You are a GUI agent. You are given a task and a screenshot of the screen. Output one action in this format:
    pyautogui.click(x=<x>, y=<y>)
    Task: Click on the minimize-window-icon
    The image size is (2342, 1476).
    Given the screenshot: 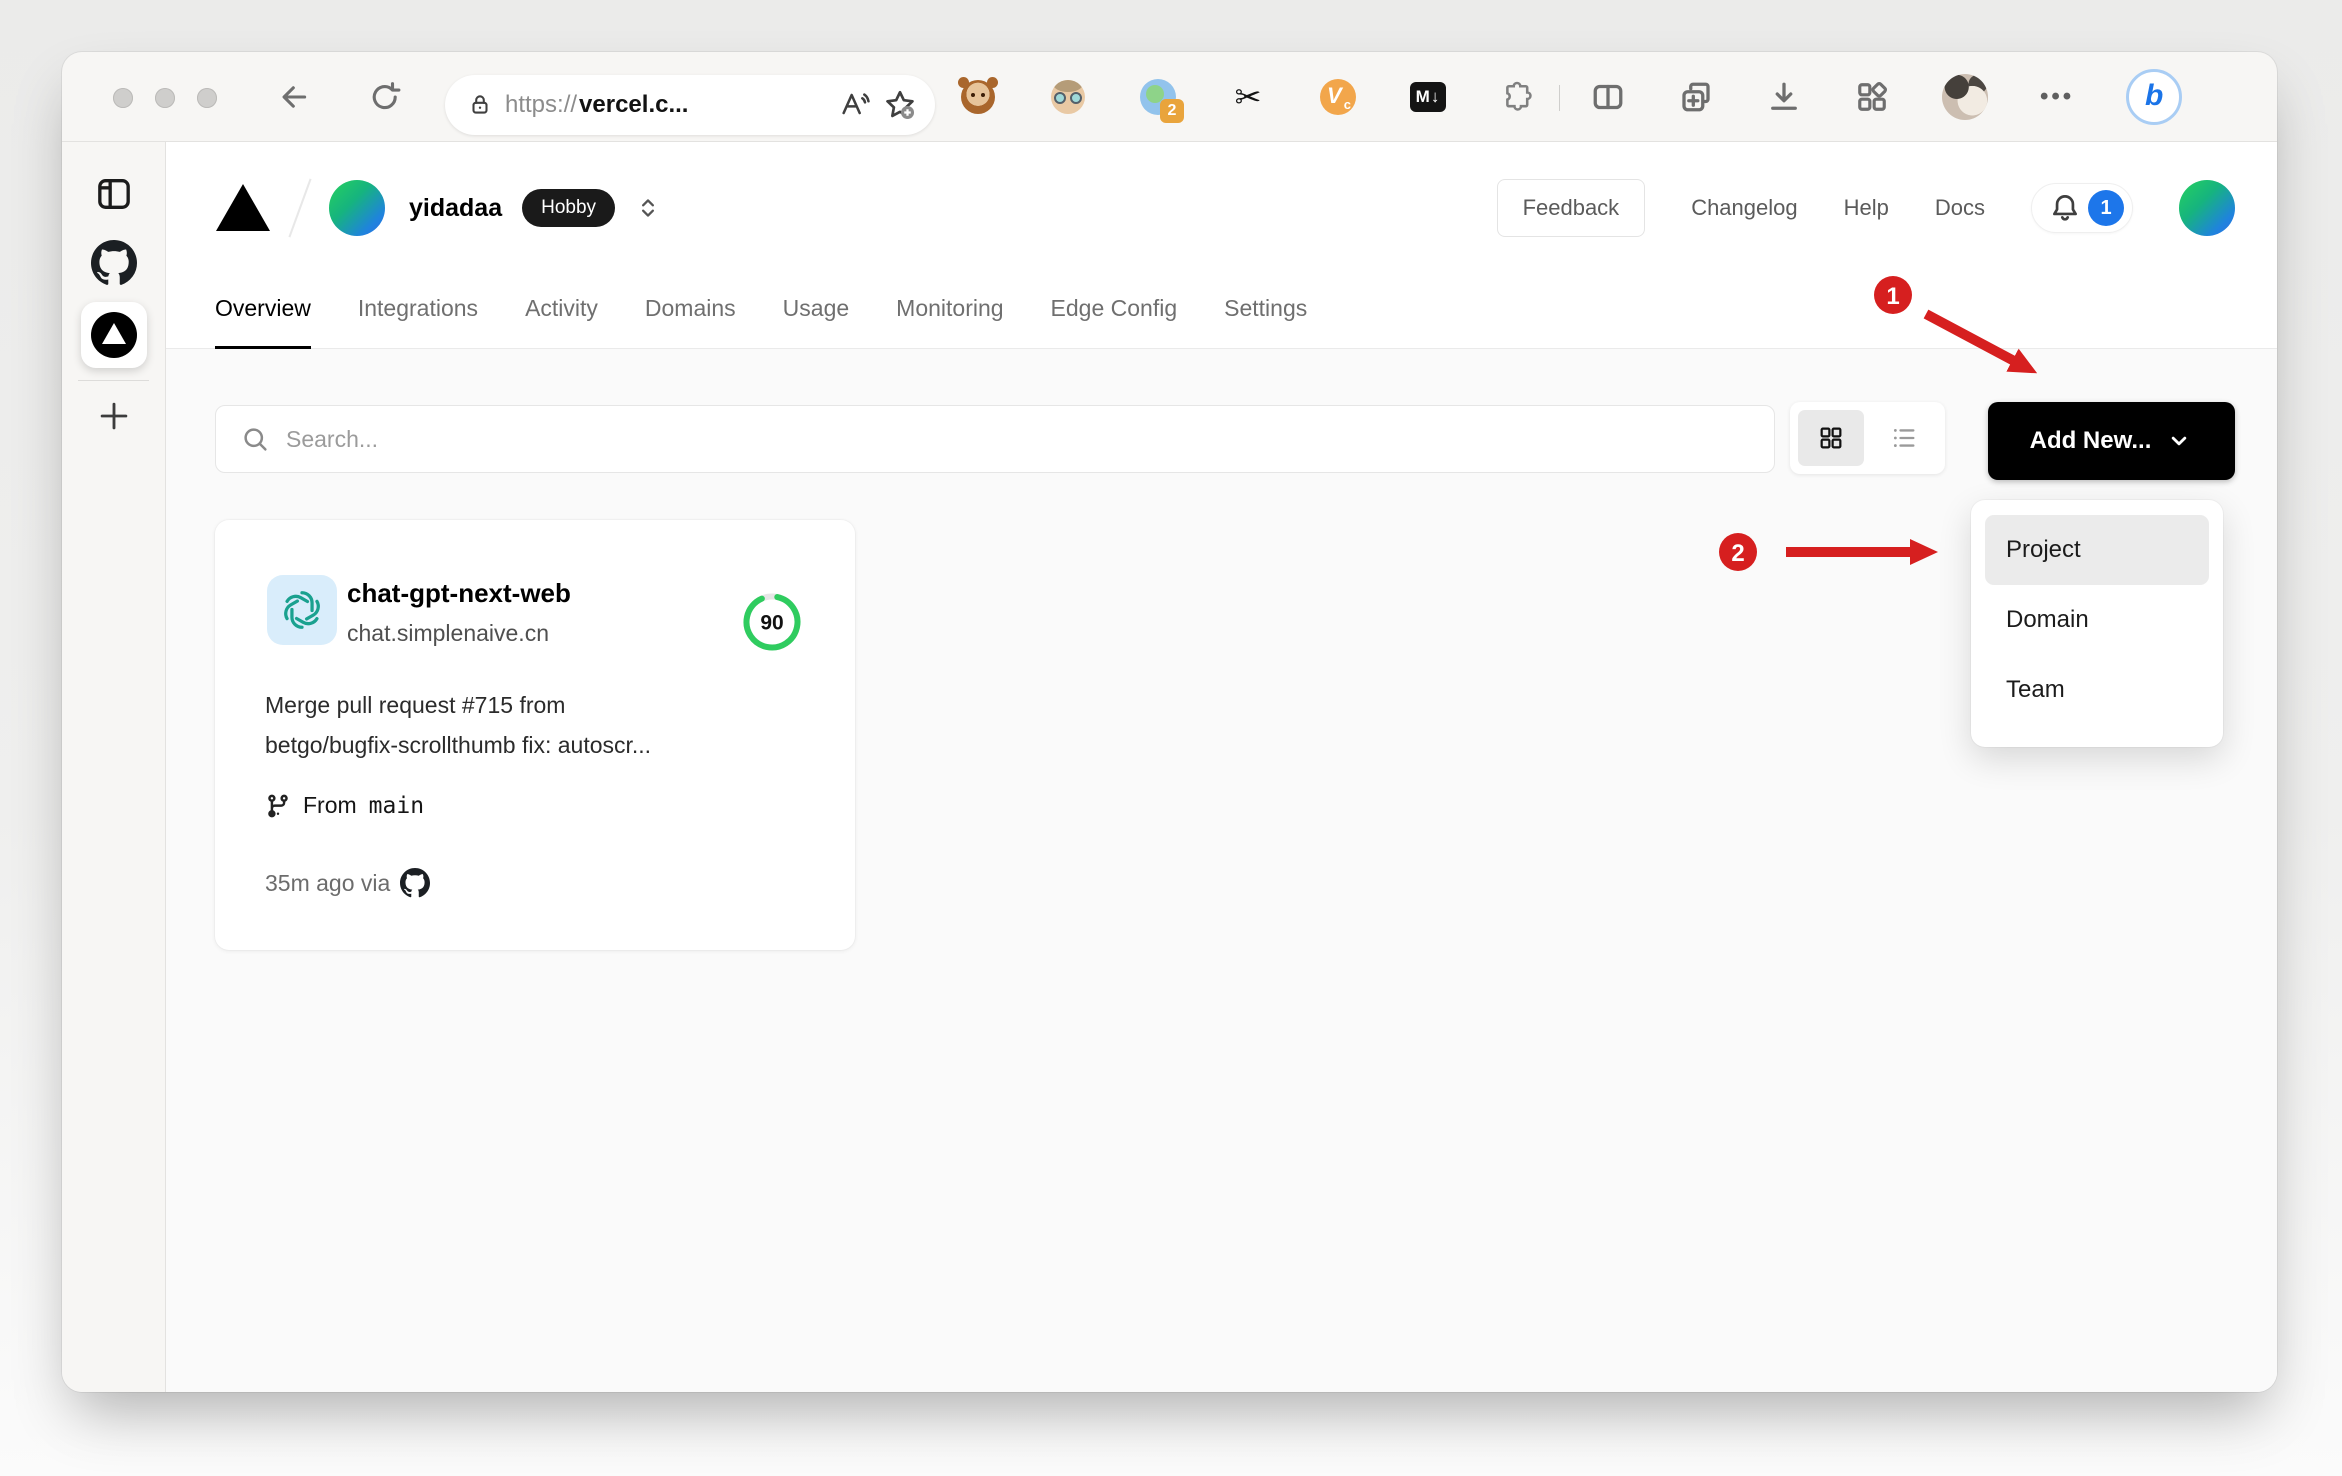 What is the action you would take?
    pyautogui.click(x=165, y=98)
    